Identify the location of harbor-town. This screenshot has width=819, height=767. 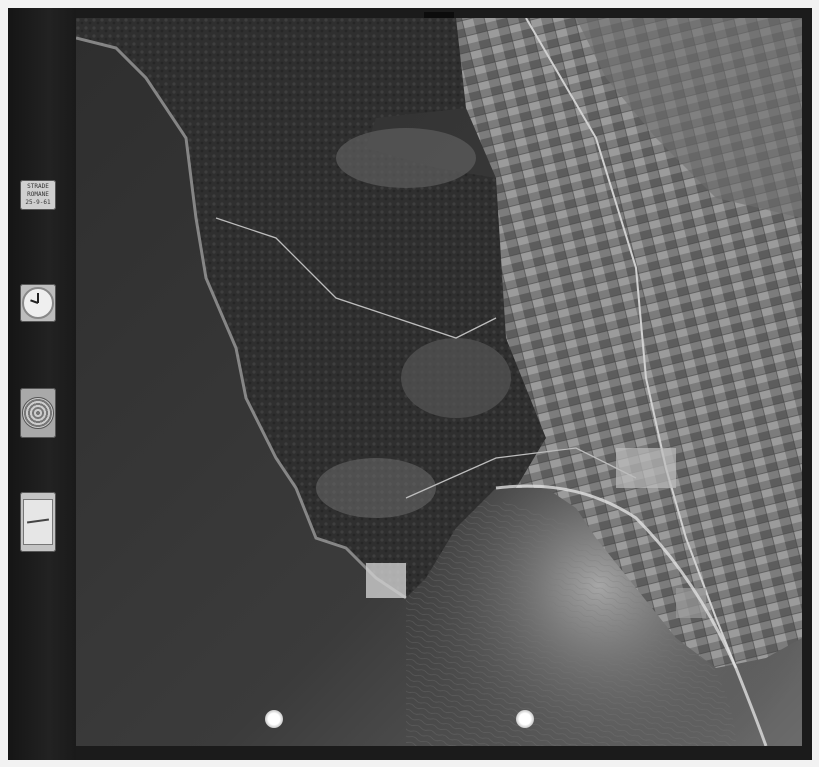
(386, 580).